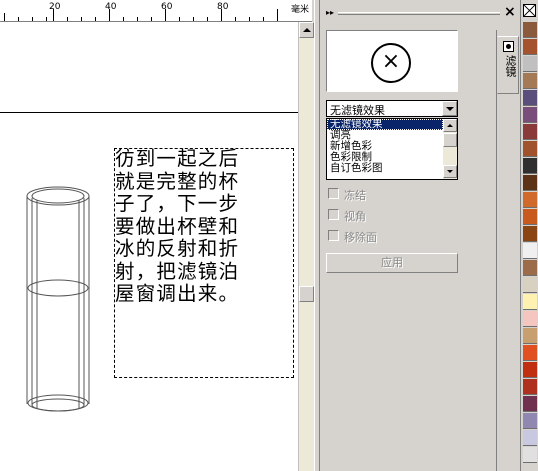 The width and height of the screenshot is (538, 471). I want to click on lens-type-value: 无滤镜效果, so click(357, 110).